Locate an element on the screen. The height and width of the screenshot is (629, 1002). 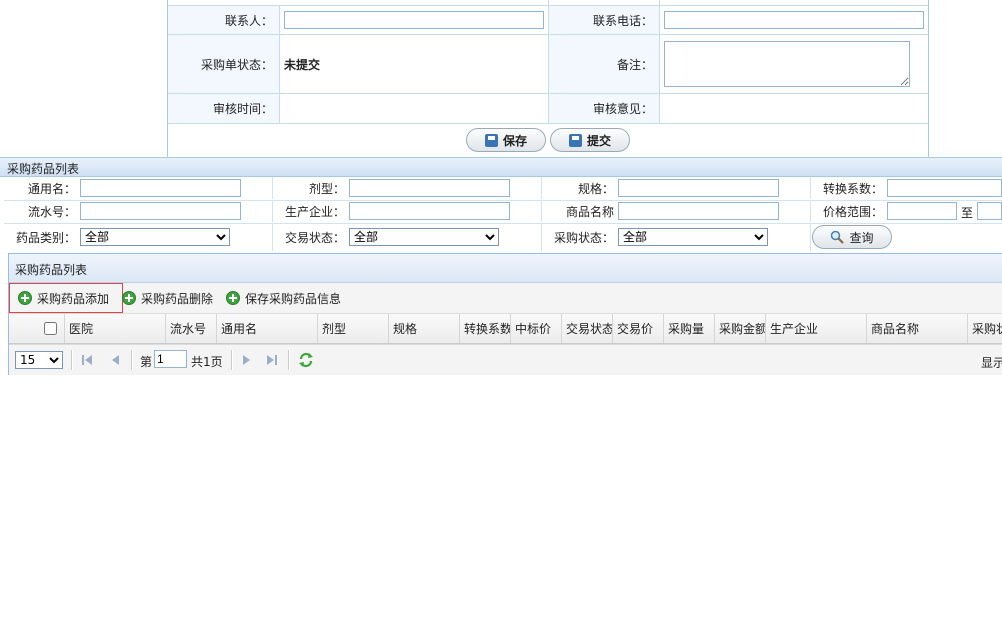
phone-label: 联系电话： is located at coordinates (604, 20).